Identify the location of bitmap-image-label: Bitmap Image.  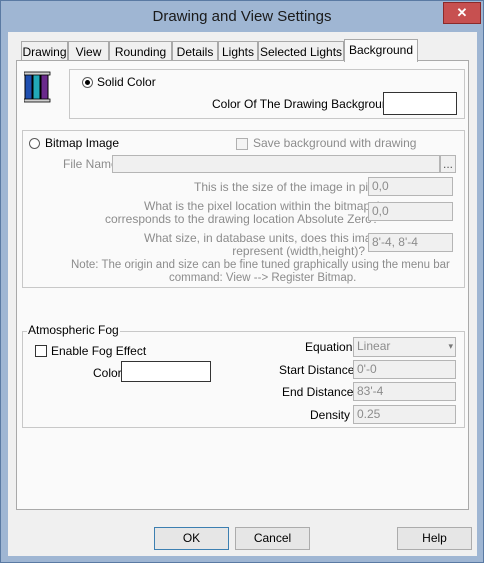
(82, 143).